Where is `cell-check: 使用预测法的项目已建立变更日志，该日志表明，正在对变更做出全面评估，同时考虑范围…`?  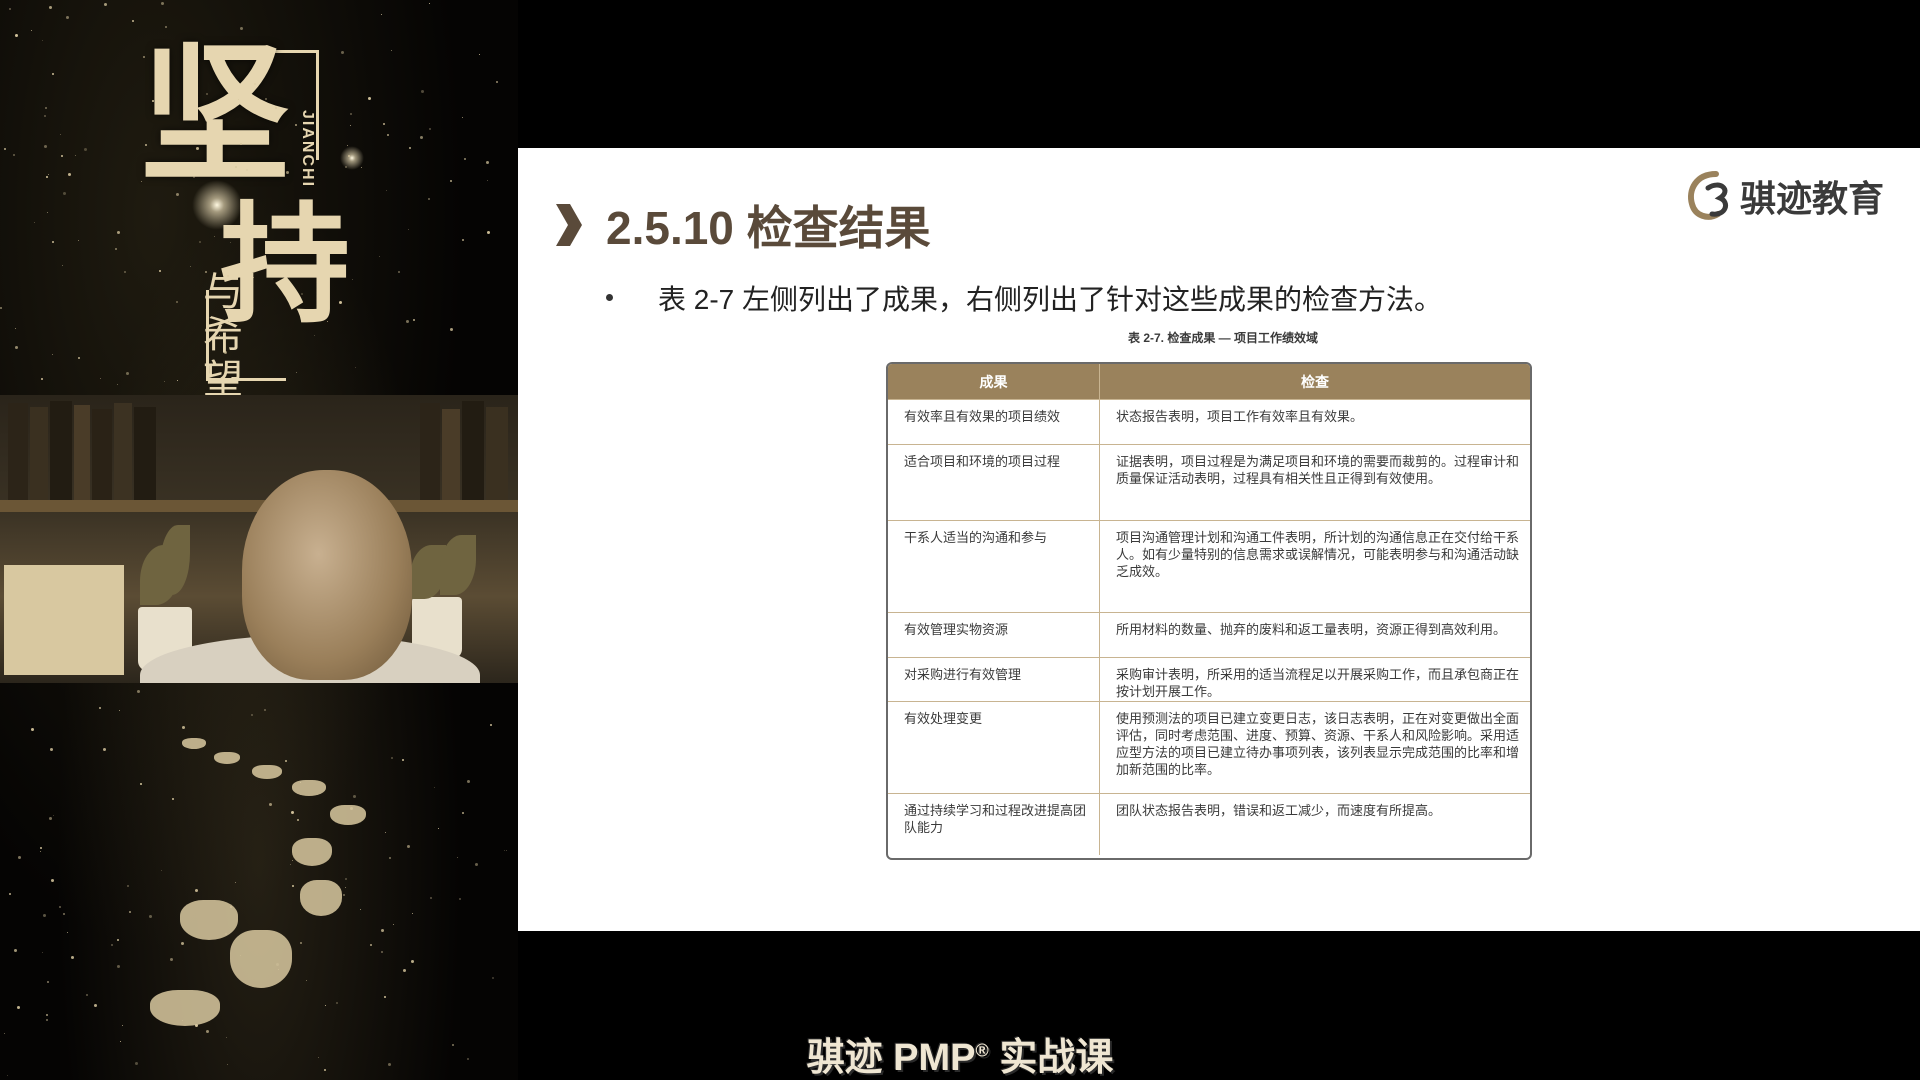
cell-check: 使用预测法的项目已建立变更日志，该日志表明，正在对变更做出全面评估，同时考虑范围… is located at coordinates (1318, 744).